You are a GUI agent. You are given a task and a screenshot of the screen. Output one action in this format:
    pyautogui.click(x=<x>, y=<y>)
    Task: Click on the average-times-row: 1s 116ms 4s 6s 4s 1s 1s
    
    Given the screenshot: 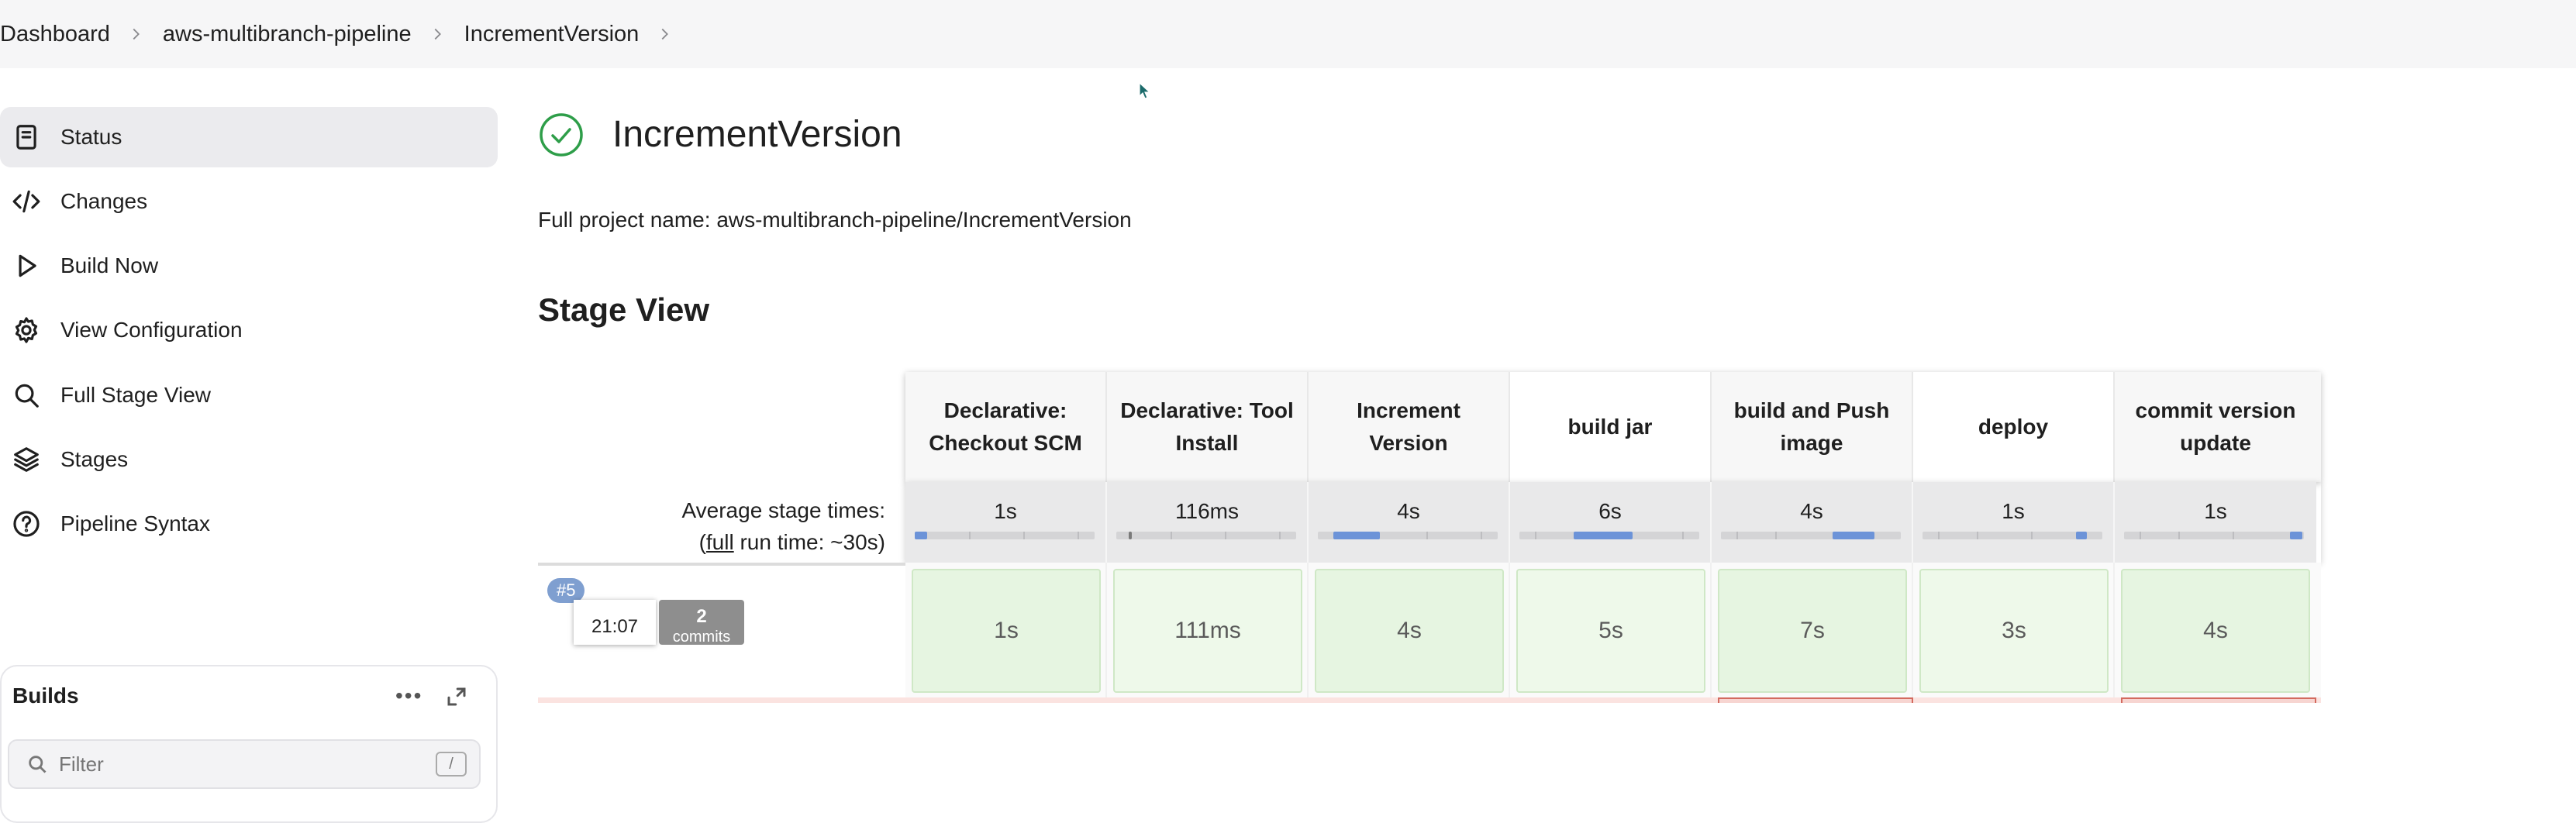 What is the action you would take?
    pyautogui.click(x=1613, y=522)
    